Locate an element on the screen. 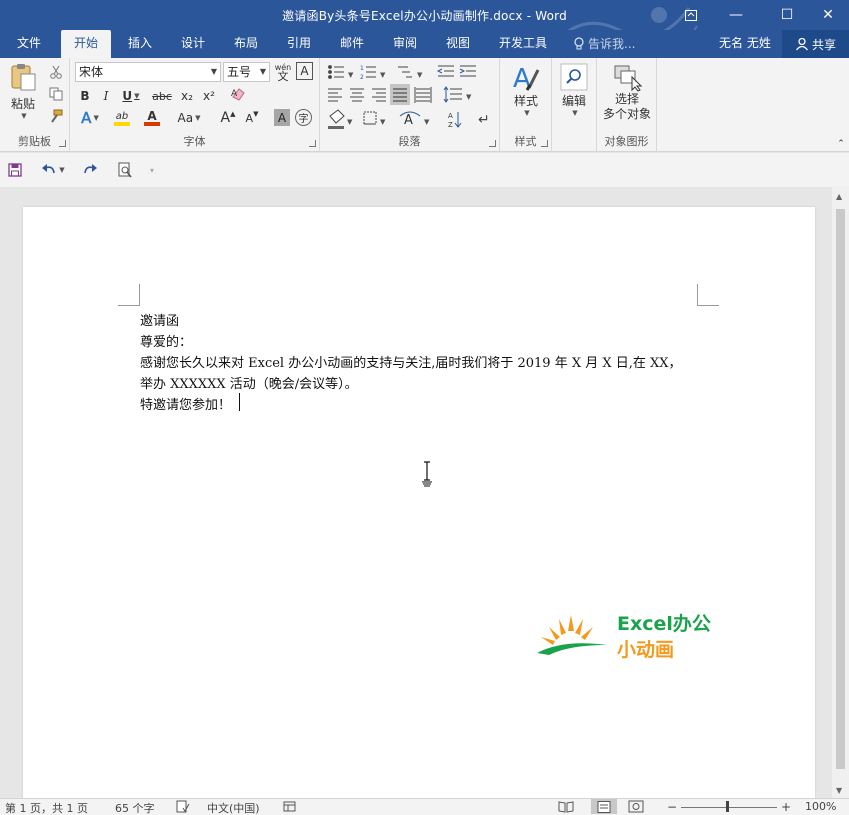 The height and width of the screenshot is (815, 849). styles-button-label: 样式 is located at coordinates (525, 101).